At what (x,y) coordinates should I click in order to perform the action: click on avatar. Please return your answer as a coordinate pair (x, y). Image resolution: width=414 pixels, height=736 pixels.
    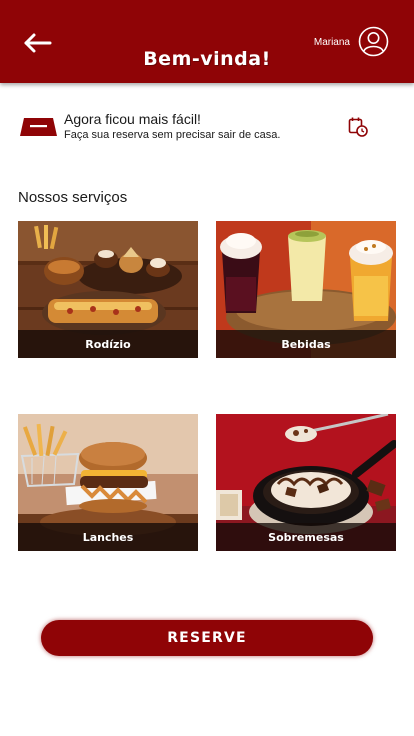
    Looking at the image, I should click on (373, 41).